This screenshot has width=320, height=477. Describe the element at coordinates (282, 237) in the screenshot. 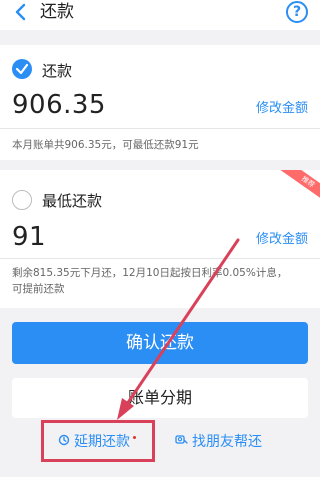

I see `repay-min-modify-link: 修改金额` at that location.